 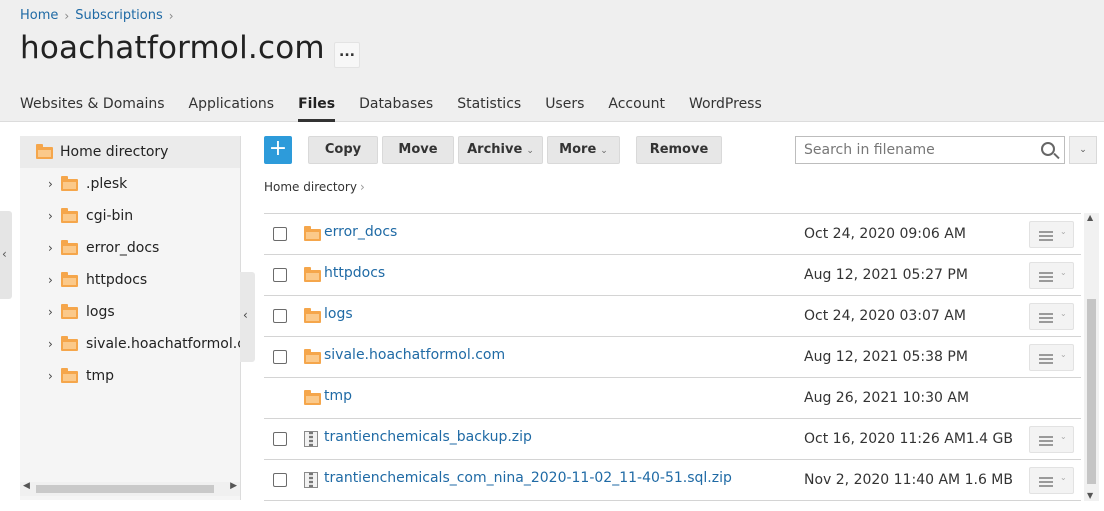 I want to click on remove-button: Remove, so click(x=679, y=150).